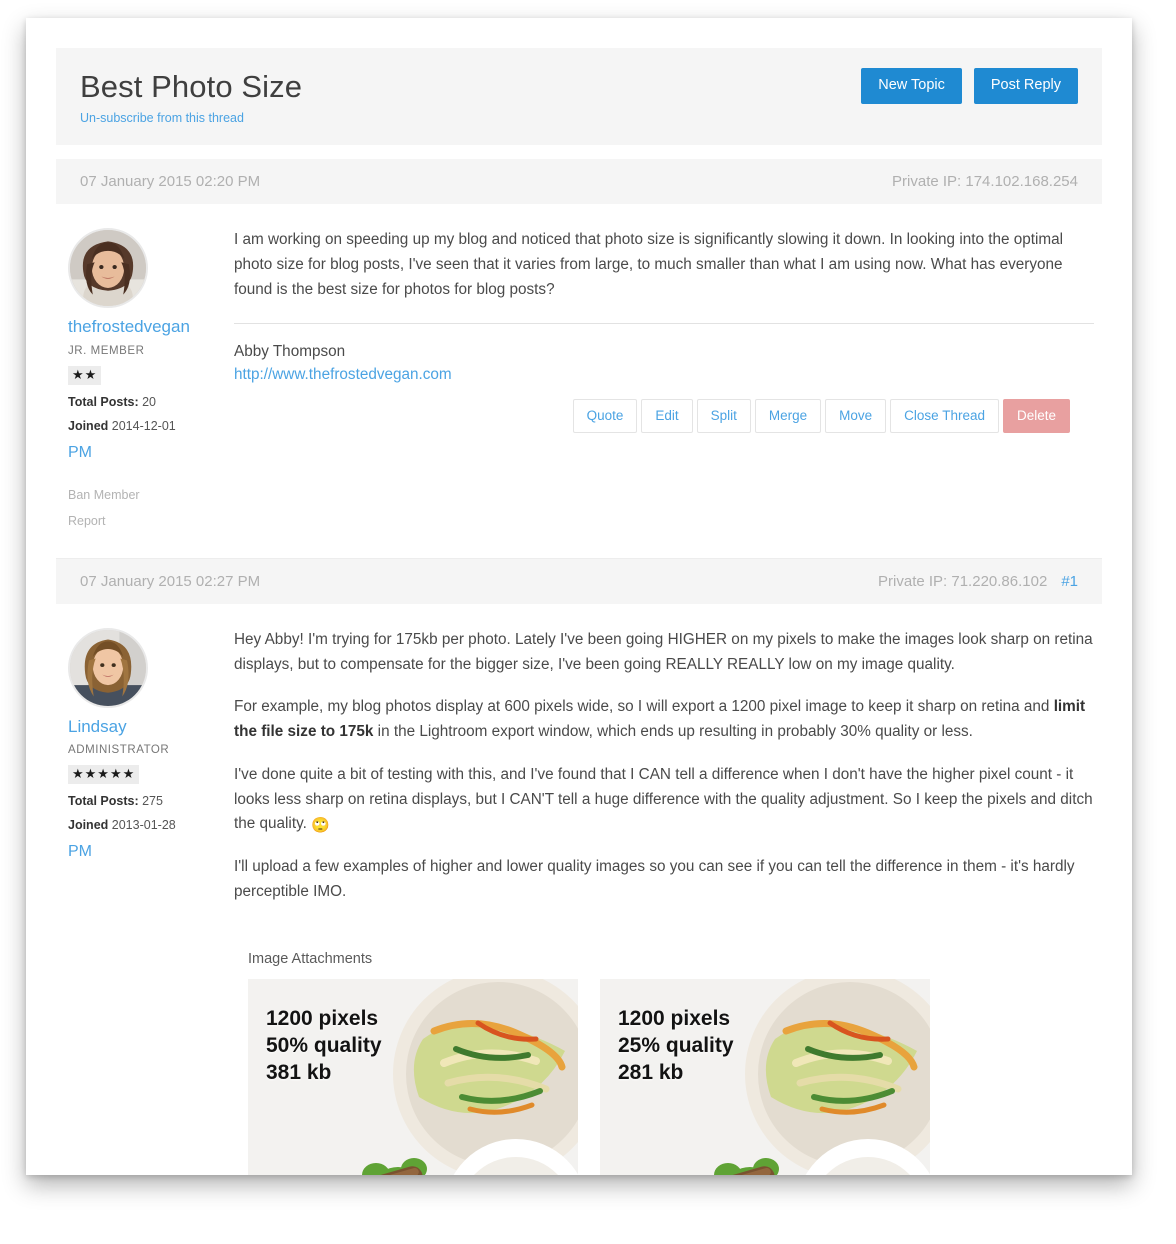  What do you see at coordinates (119, 750) in the screenshot?
I see `author-rank: ADMINISTRATOR` at bounding box center [119, 750].